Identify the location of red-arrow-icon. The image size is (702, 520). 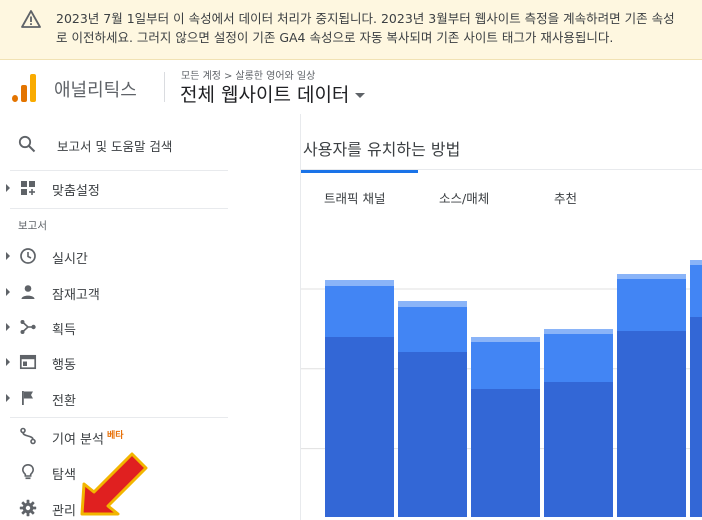
(114, 484).